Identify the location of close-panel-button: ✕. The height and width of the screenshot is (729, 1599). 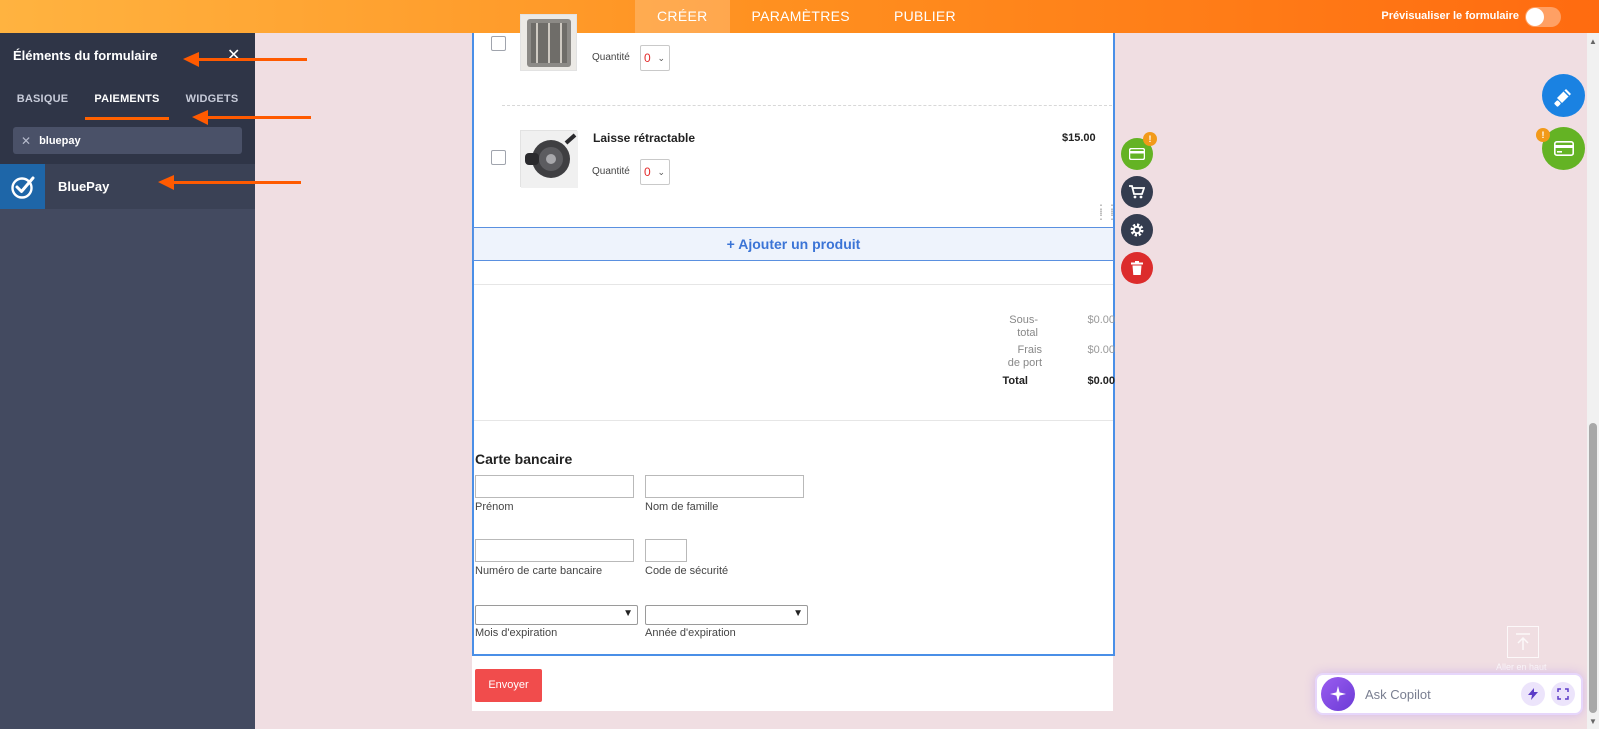
(233, 55).